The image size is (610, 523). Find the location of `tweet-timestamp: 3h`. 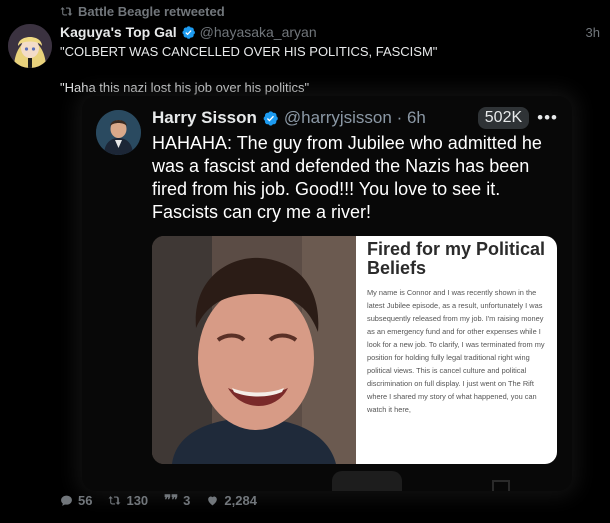

tweet-timestamp: 3h is located at coordinates (593, 32).